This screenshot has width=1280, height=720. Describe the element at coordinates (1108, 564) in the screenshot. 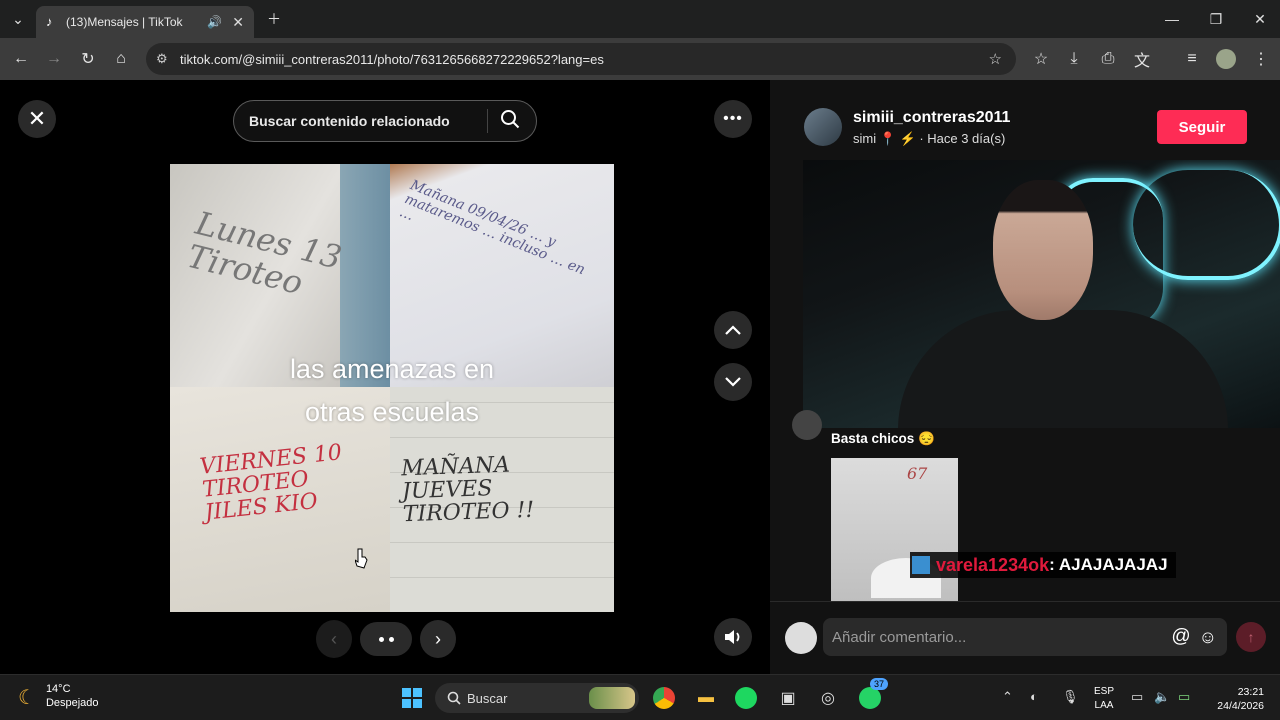

I see `chat-message: : AJAJAJAJAJ` at that location.